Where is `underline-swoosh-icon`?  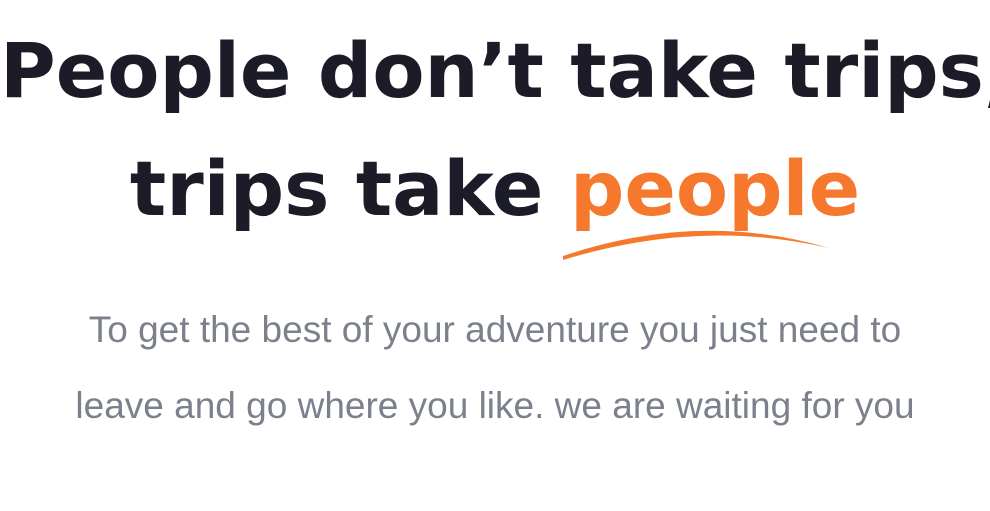 underline-swoosh-icon is located at coordinates (696, 245).